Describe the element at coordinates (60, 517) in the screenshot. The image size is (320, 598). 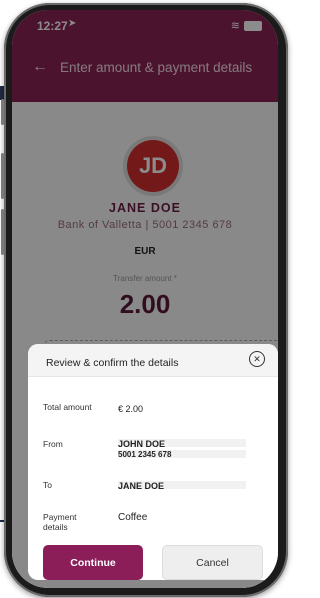
I see `payment-details-label: Payment` at that location.